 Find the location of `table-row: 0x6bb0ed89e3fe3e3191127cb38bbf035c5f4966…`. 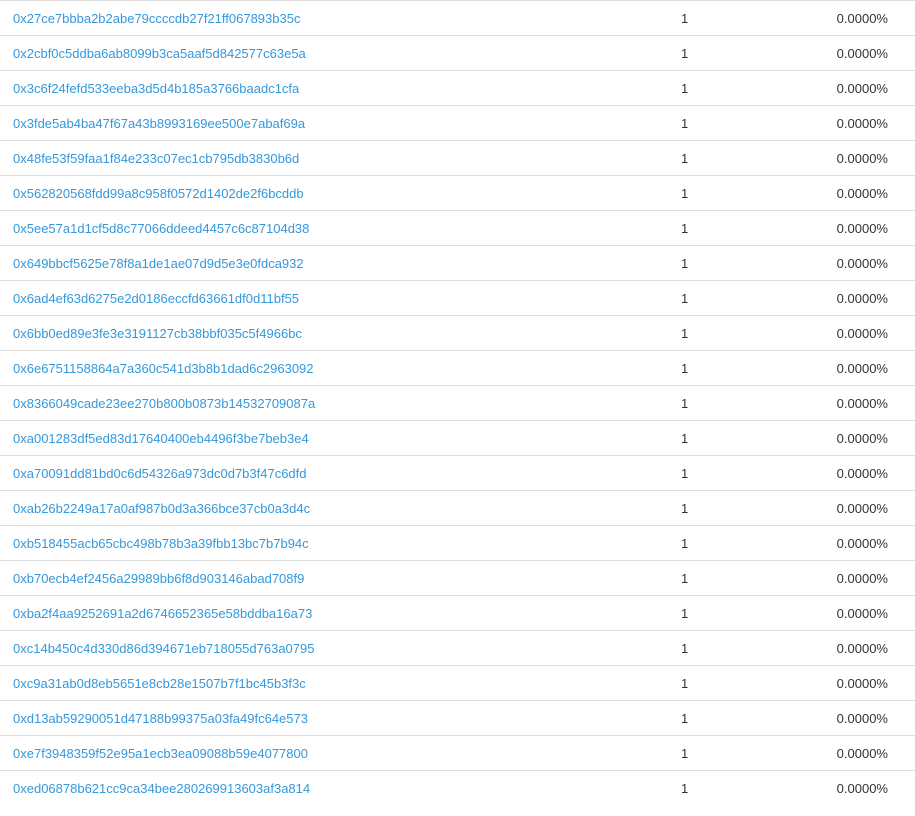

table-row: 0x6bb0ed89e3fe3e3191127cb38bbf035c5f4966… is located at coordinates (457, 333).